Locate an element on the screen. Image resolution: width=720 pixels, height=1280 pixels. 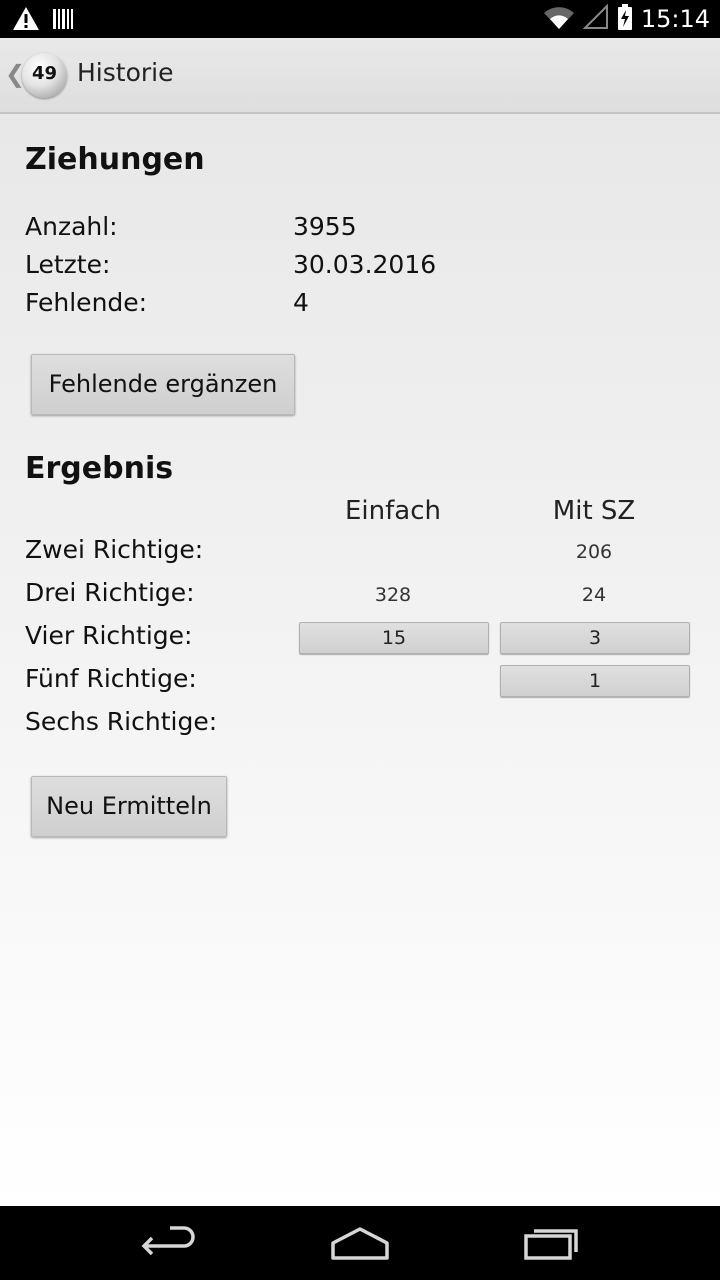
fuenf-mit-sz-button: 1 is located at coordinates (595, 681).